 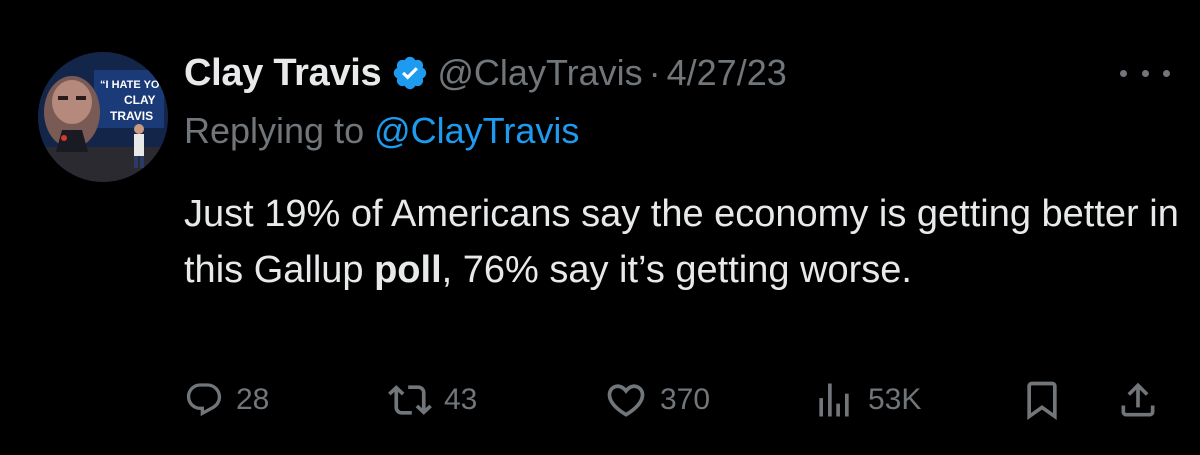 I want to click on tweet-text-part2: , 76% say it’s getting worse., so click(x=676, y=270).